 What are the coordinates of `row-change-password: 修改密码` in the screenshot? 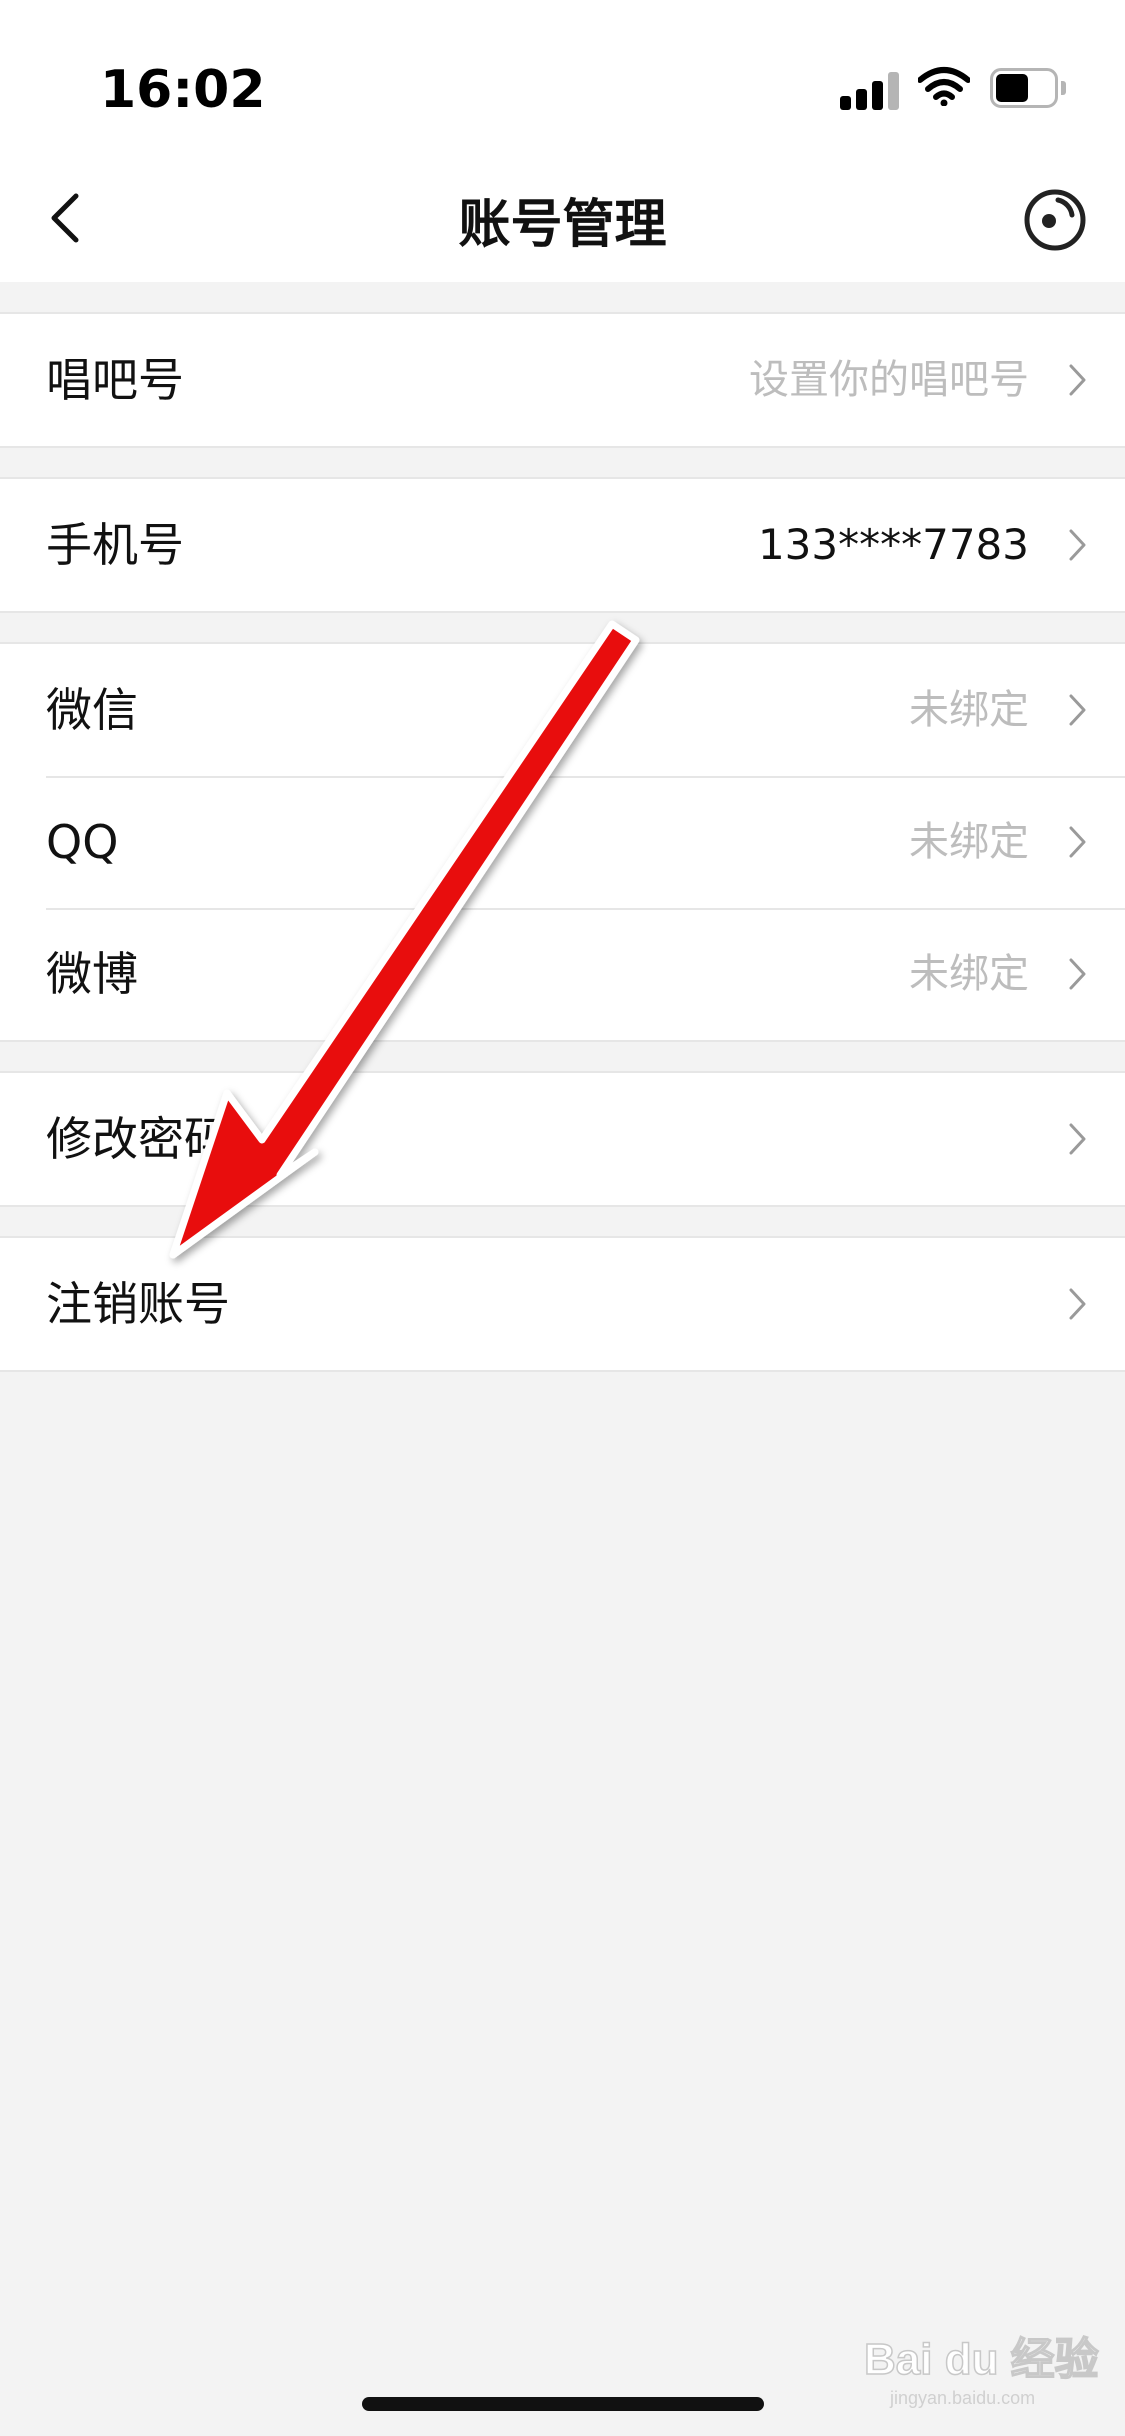 It's located at (562, 1139).